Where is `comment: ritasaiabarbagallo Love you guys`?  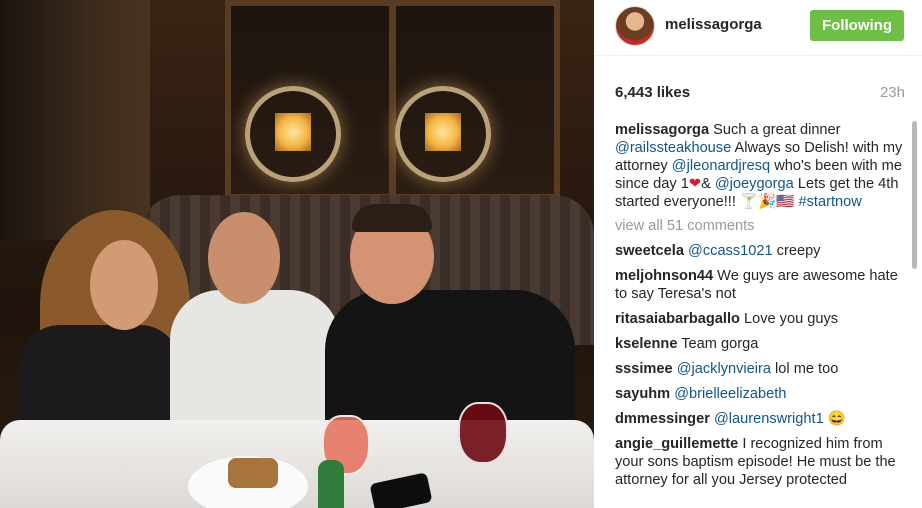 comment: ritasaiabarbagallo Love you guys is located at coordinates (760, 319).